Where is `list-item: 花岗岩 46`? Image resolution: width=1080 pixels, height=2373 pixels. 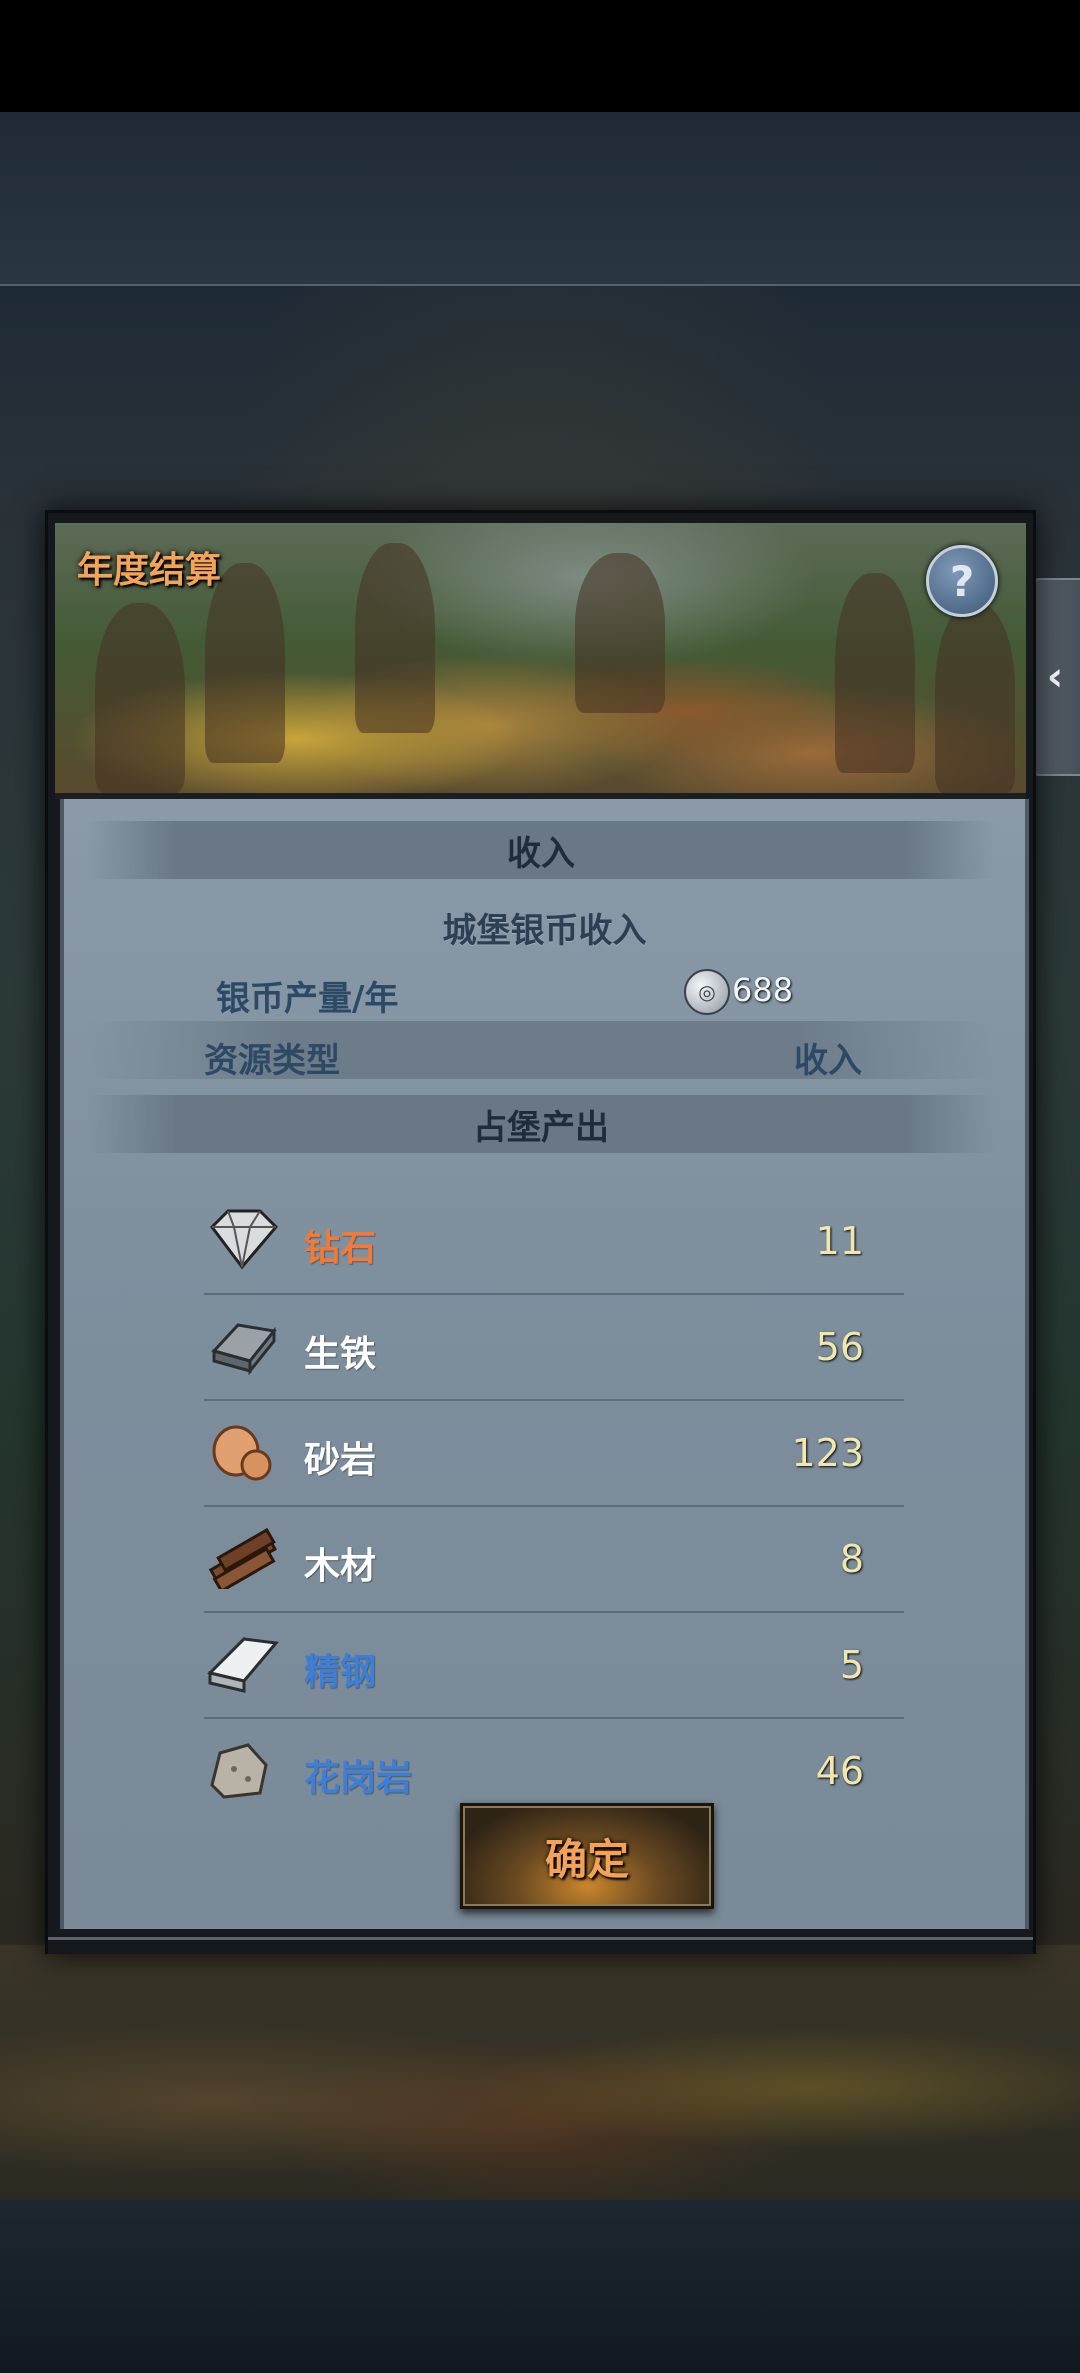 list-item: 花岗岩 46 is located at coordinates (554, 1764).